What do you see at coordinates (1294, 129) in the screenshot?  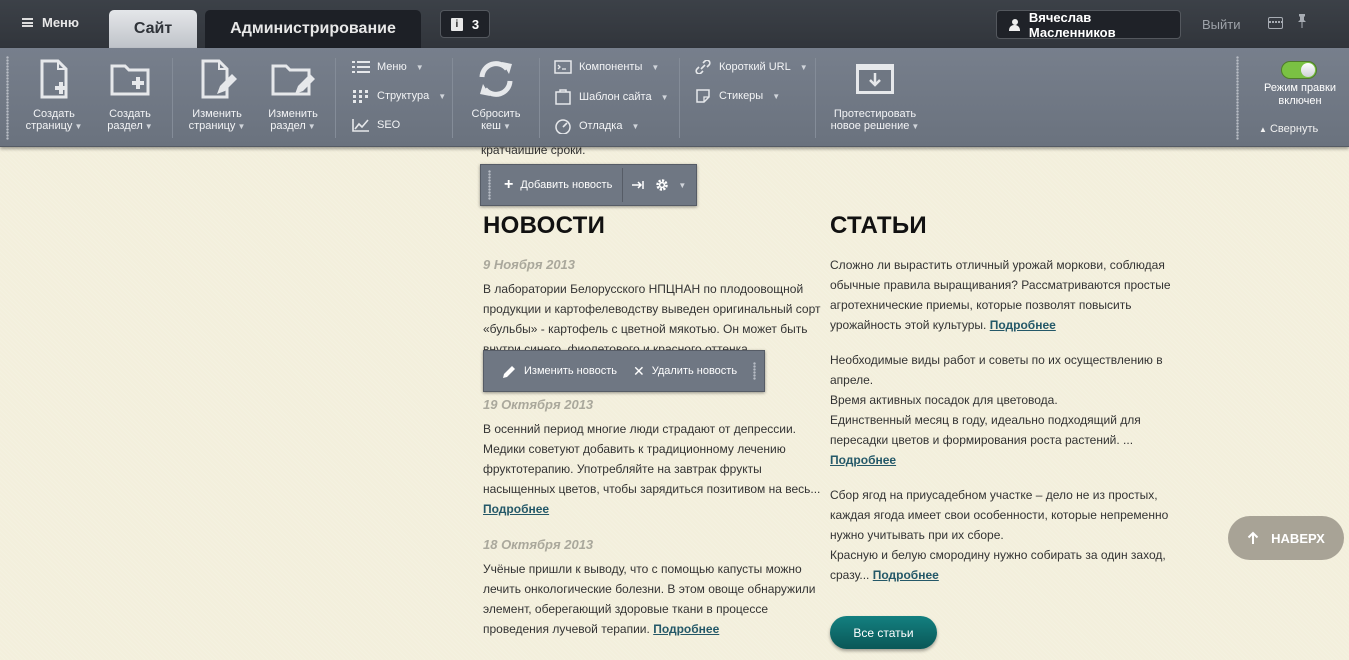 I see `collapse-label: Свернуть` at bounding box center [1294, 129].